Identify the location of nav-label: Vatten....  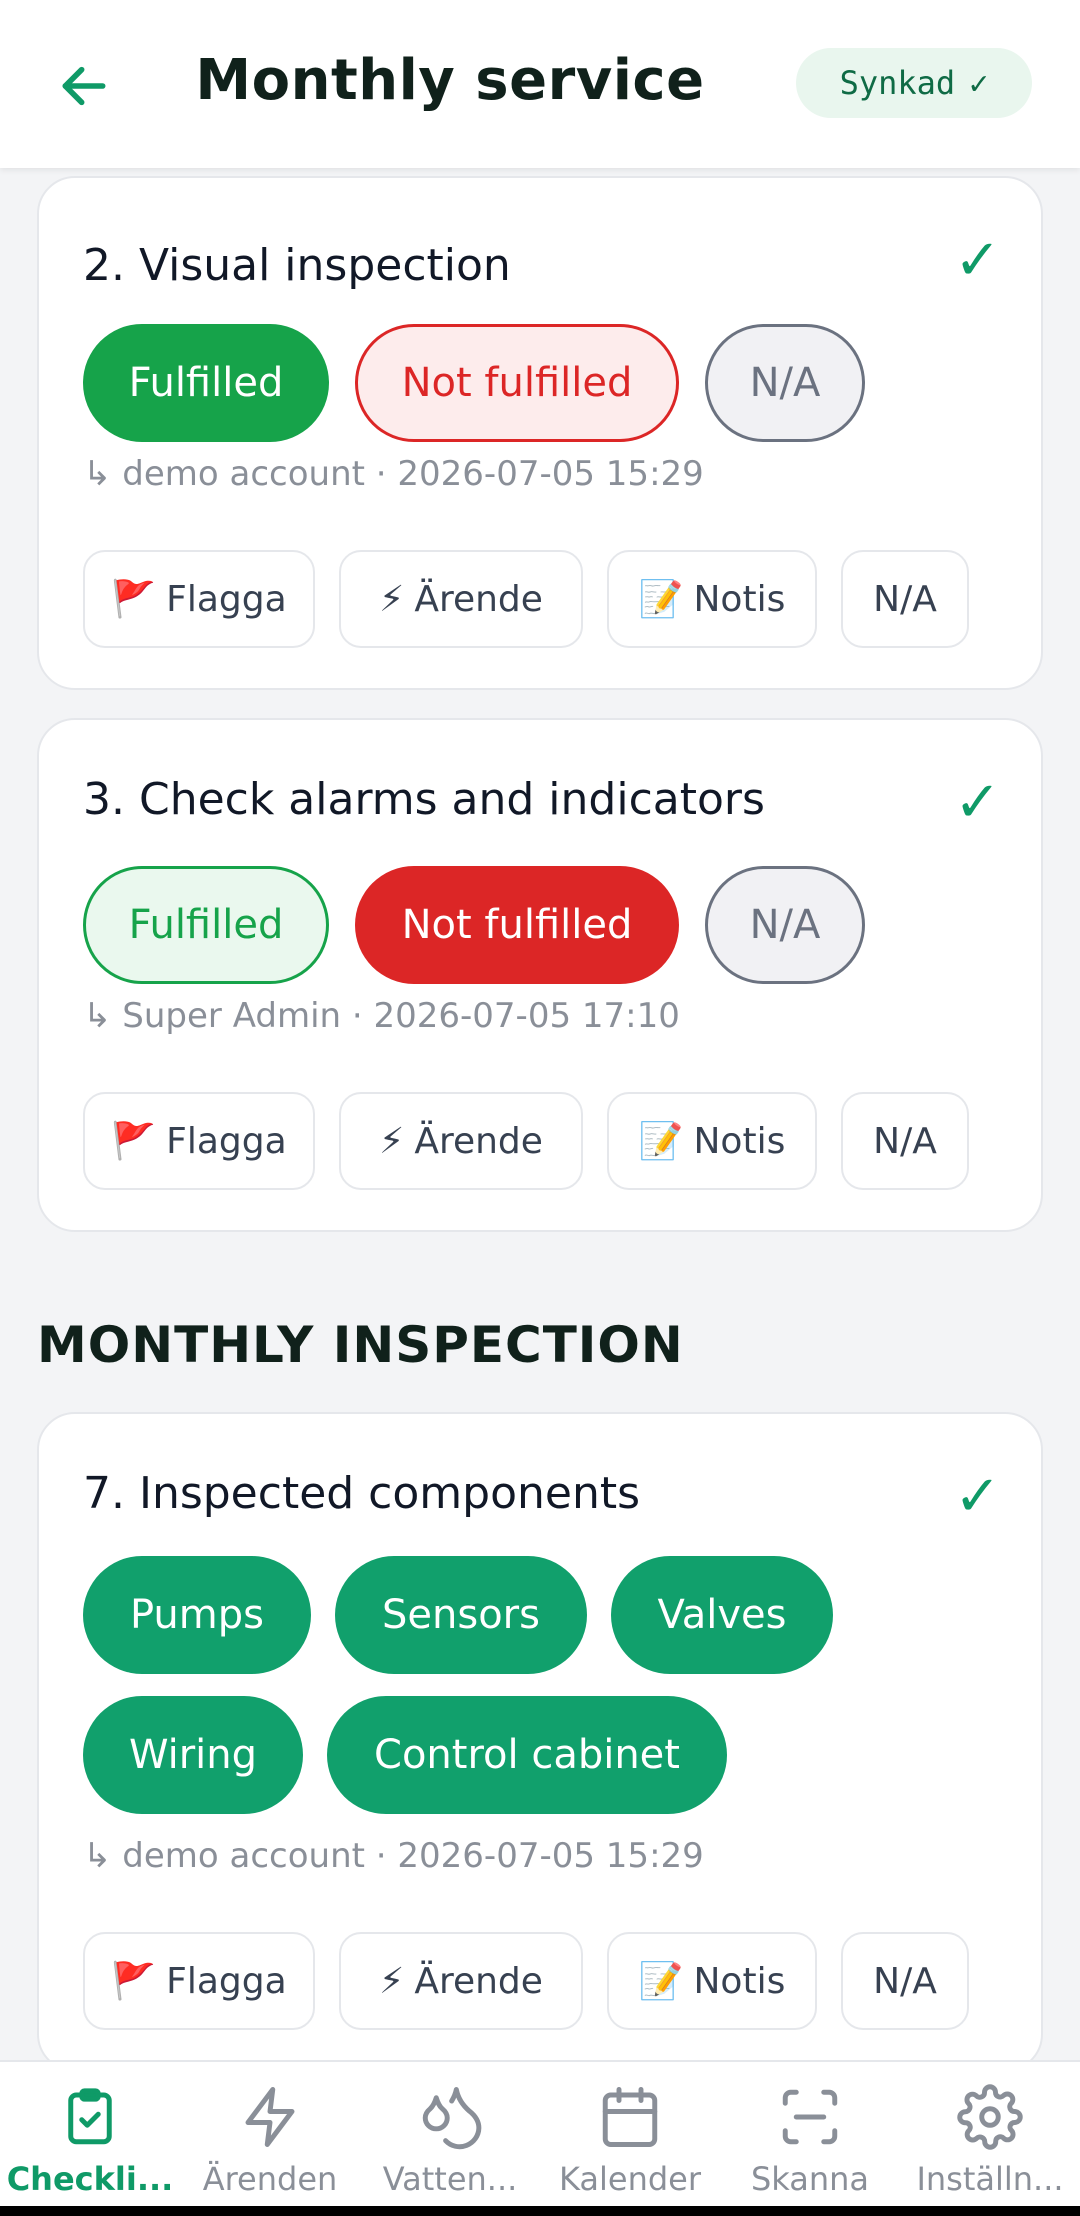
(450, 2179).